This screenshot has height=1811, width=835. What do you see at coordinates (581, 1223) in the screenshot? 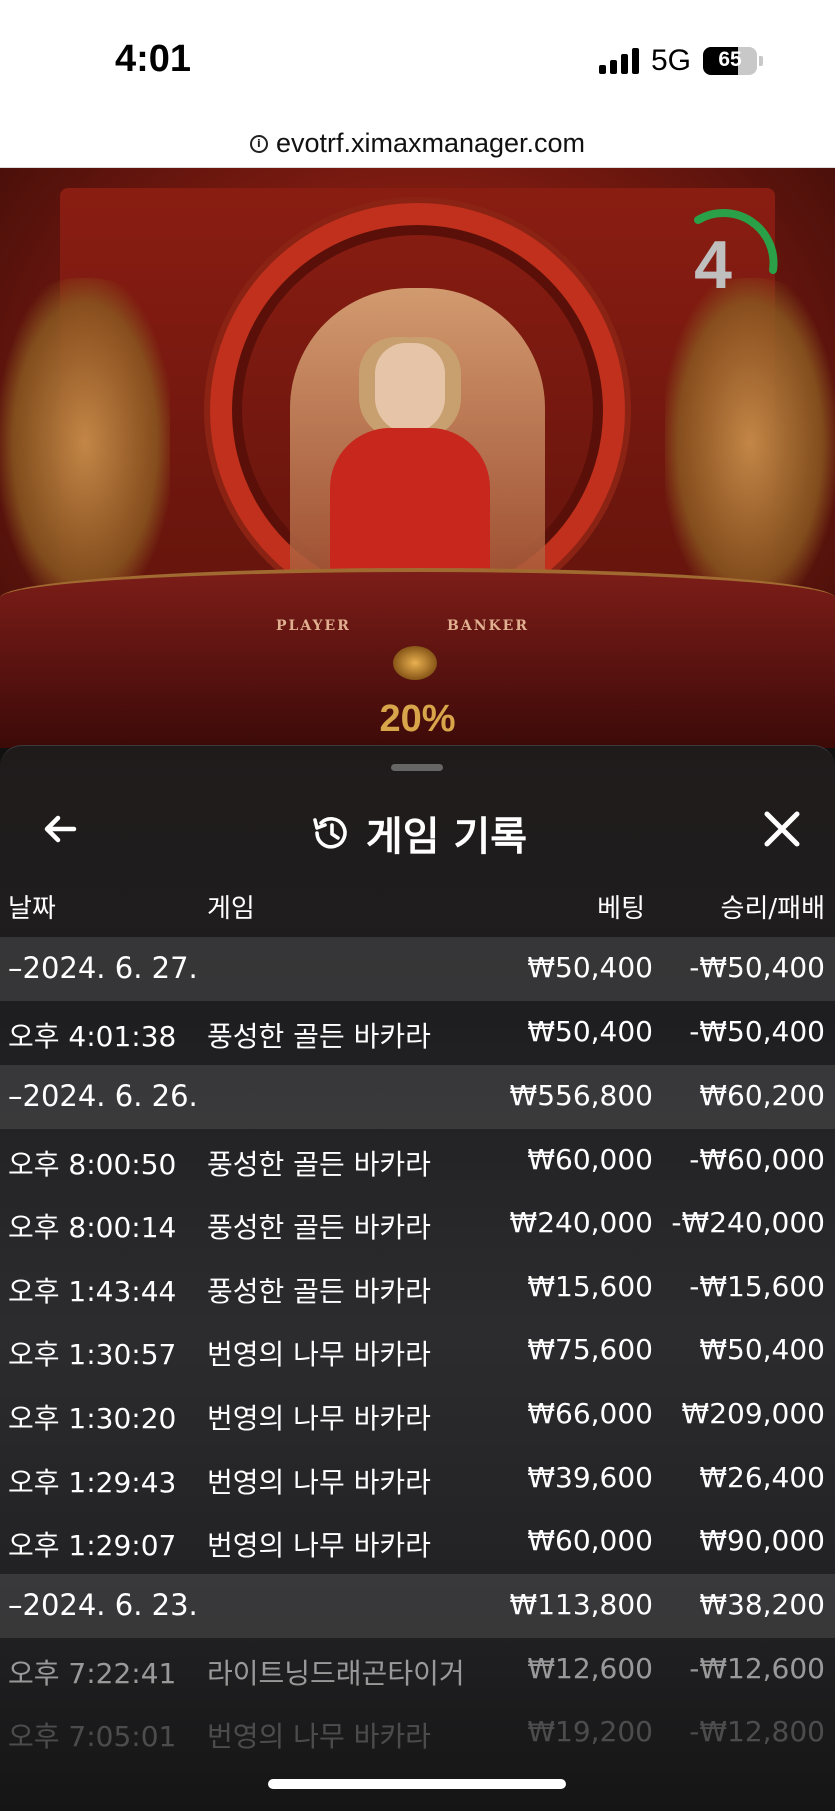
I see `row-bet: ₩240,000` at bounding box center [581, 1223].